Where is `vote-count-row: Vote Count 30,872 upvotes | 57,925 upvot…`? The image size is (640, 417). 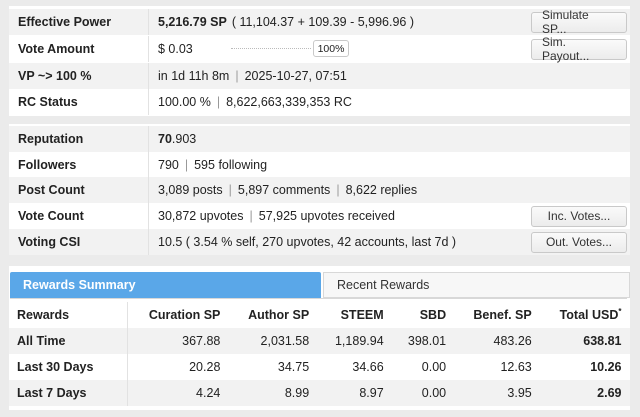 vote-count-row: Vote Count 30,872 upvotes | 57,925 upvot… is located at coordinates (319, 216).